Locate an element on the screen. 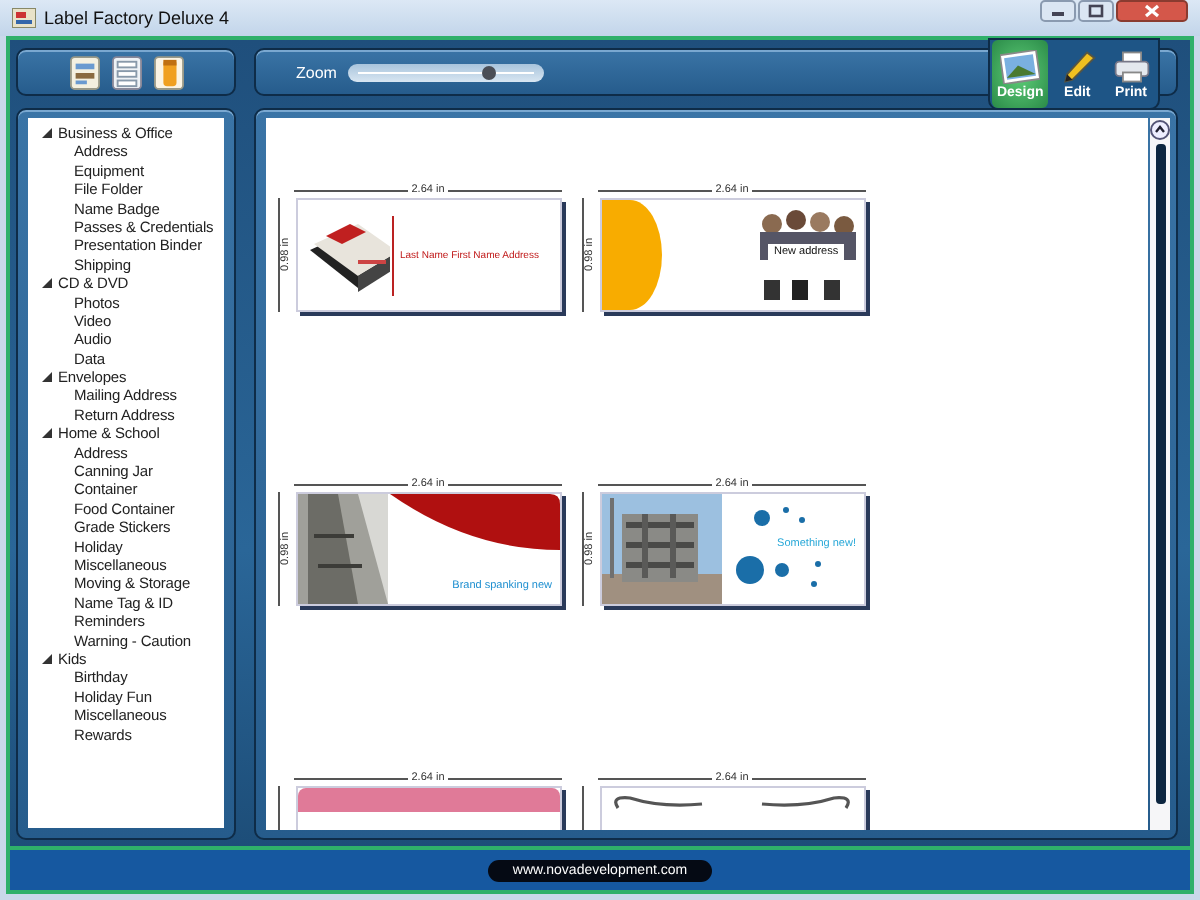  jar-icon is located at coordinates (168, 72).